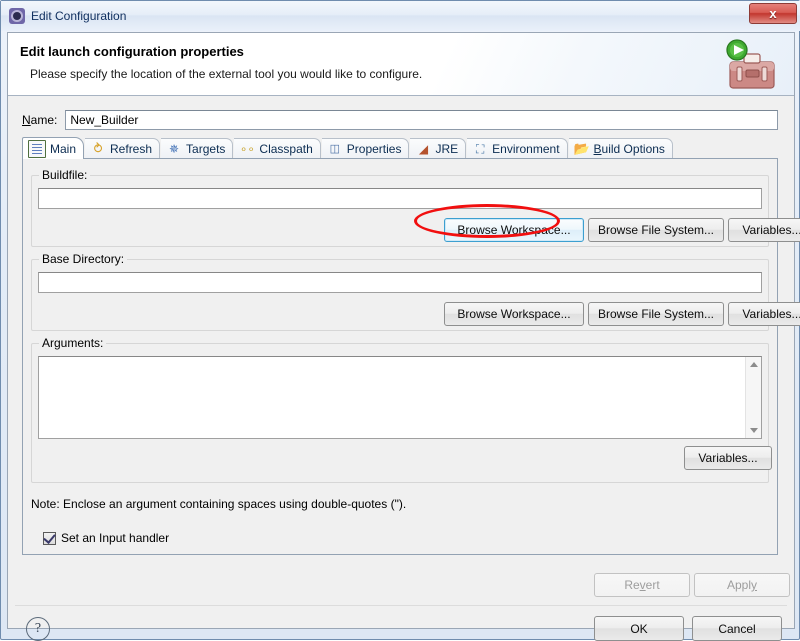  Describe the element at coordinates (98, 148) in the screenshot. I see `refresh-arrows-icon: ⥁` at that location.